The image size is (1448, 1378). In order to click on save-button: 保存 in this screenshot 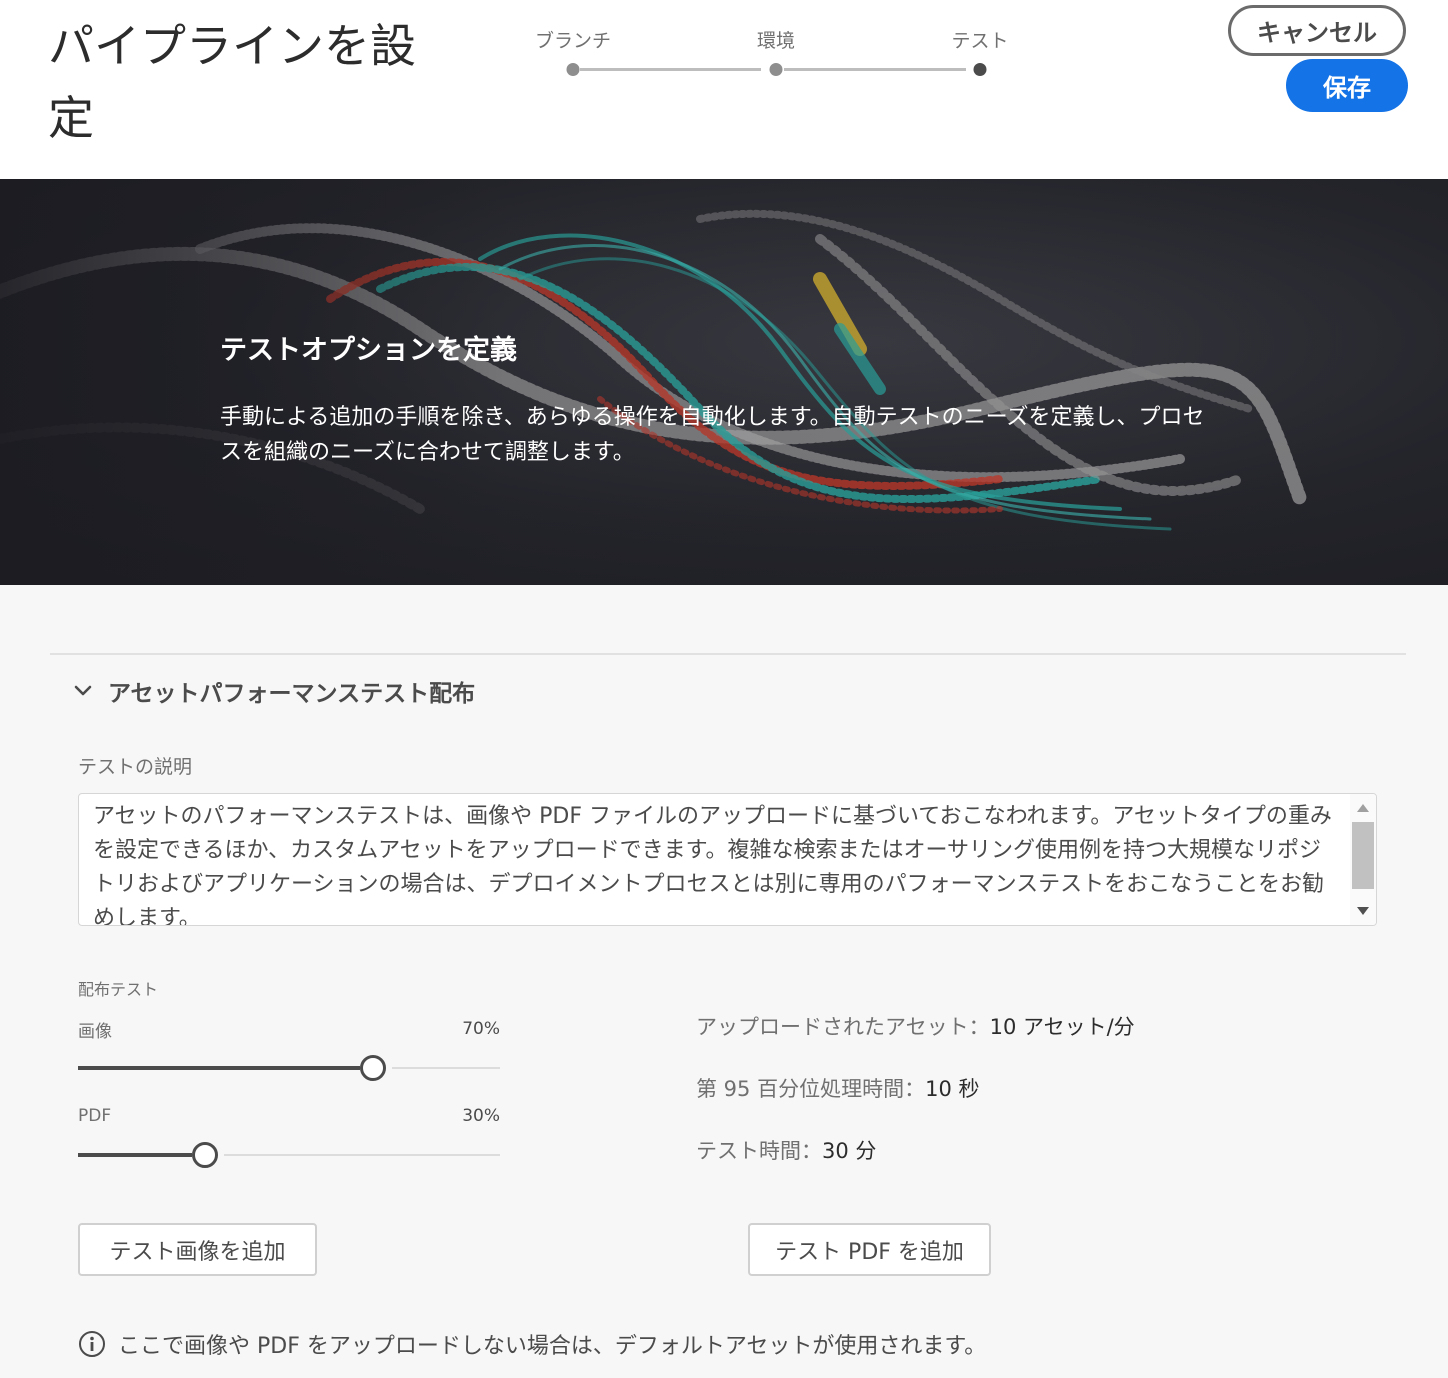, I will do `click(1347, 85)`.